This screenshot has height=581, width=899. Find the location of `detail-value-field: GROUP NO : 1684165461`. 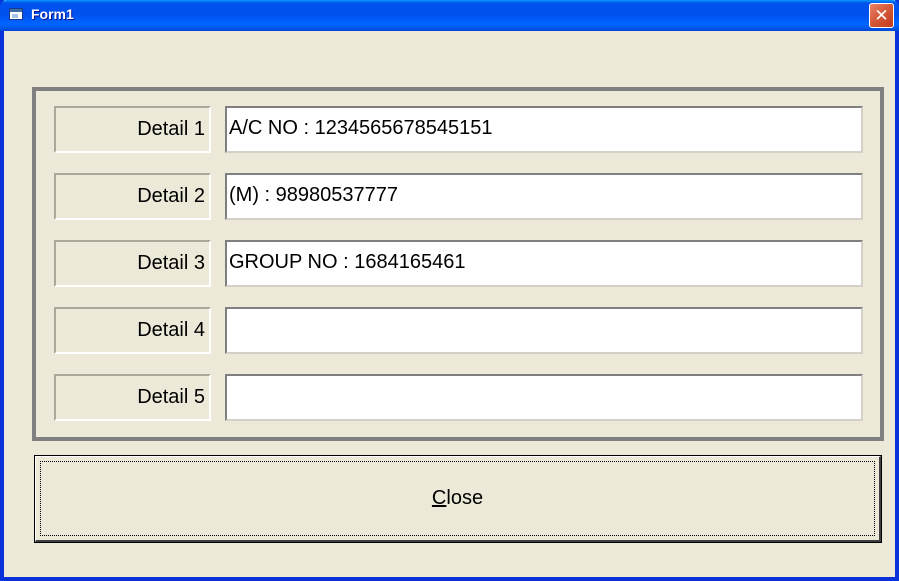

detail-value-field: GROUP NO : 1684165461 is located at coordinates (544, 263).